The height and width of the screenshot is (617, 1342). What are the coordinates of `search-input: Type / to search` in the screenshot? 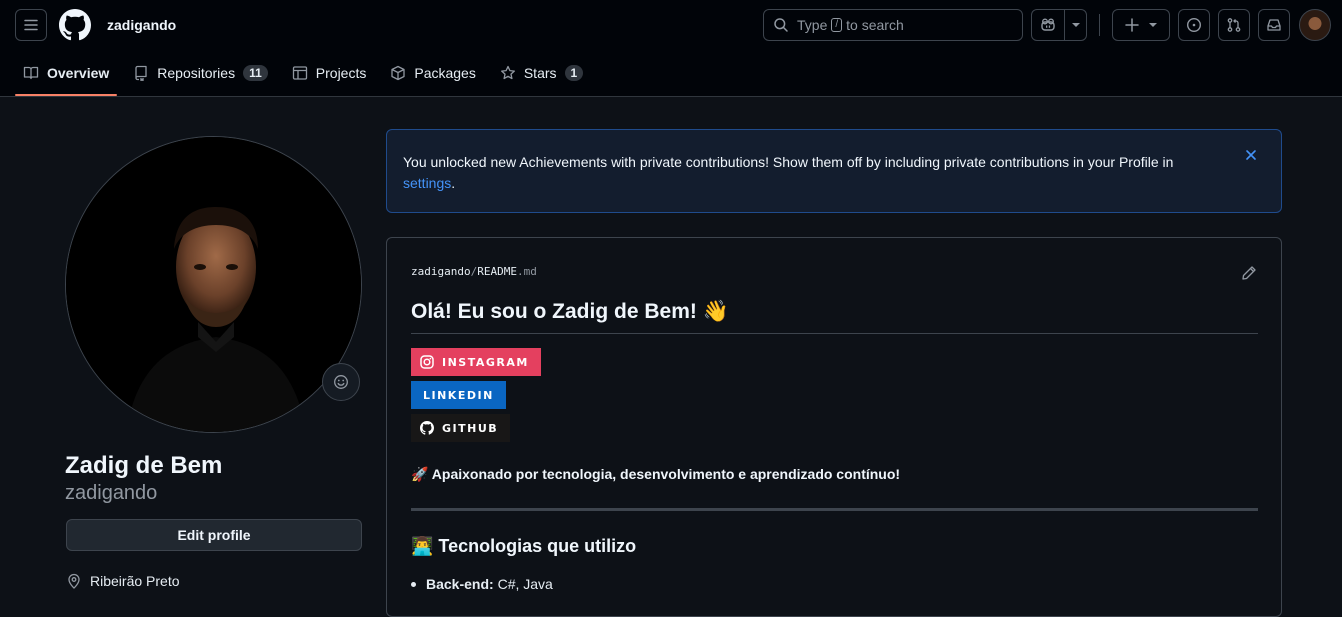 It's located at (893, 25).